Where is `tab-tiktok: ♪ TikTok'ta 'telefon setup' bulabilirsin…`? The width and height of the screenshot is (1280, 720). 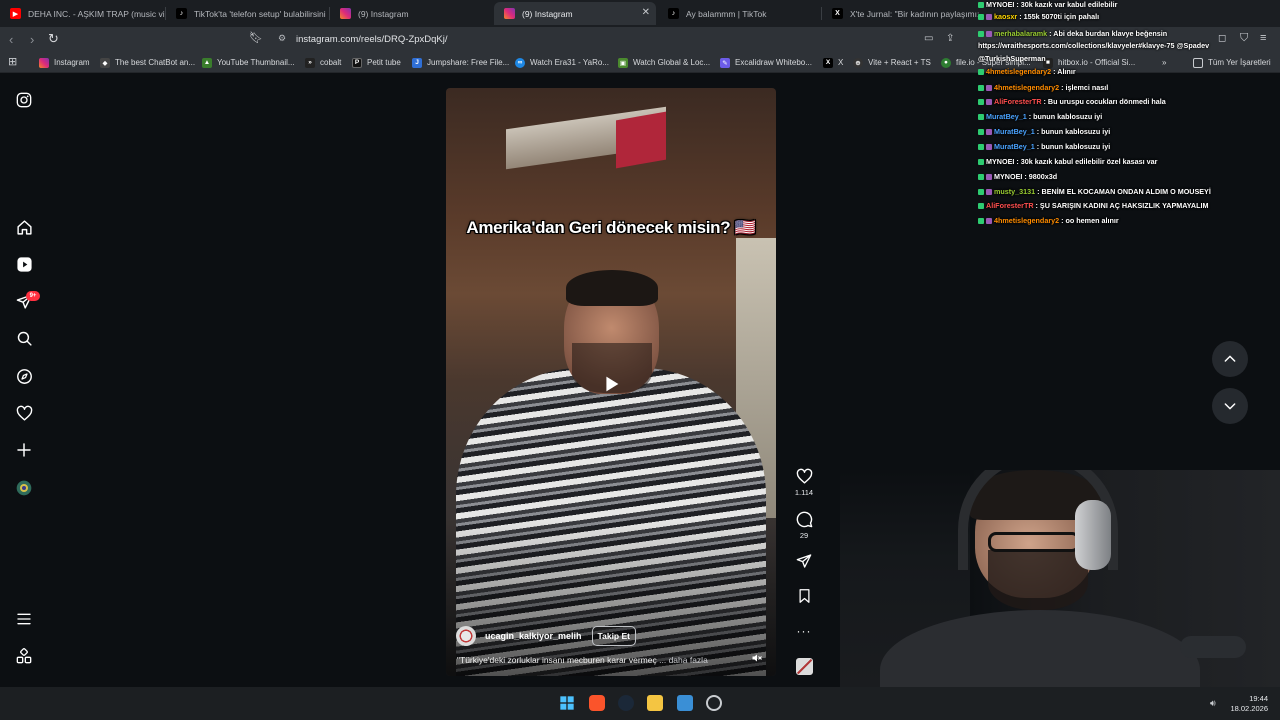 tab-tiktok: ♪ TikTok'ta 'telefon setup' bulabilirsin… is located at coordinates (247, 13).